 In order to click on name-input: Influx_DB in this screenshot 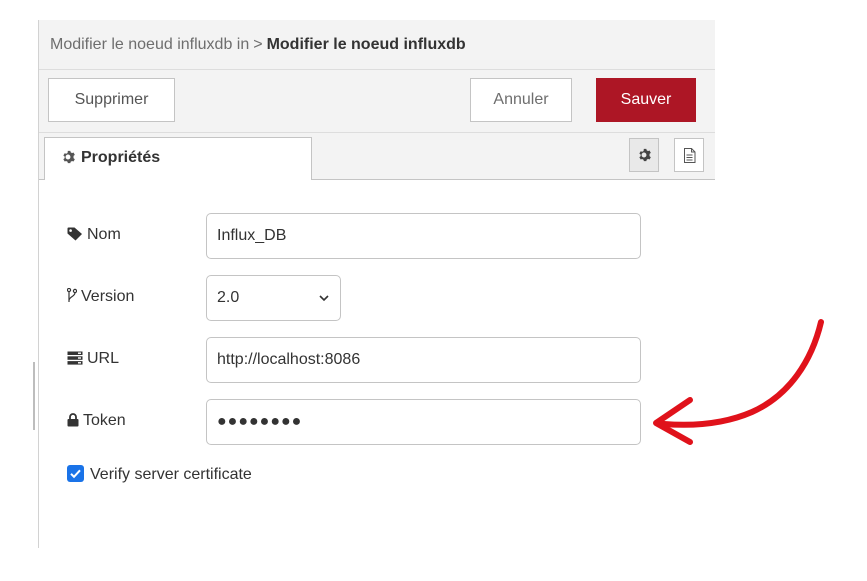, I will do `click(423, 236)`.